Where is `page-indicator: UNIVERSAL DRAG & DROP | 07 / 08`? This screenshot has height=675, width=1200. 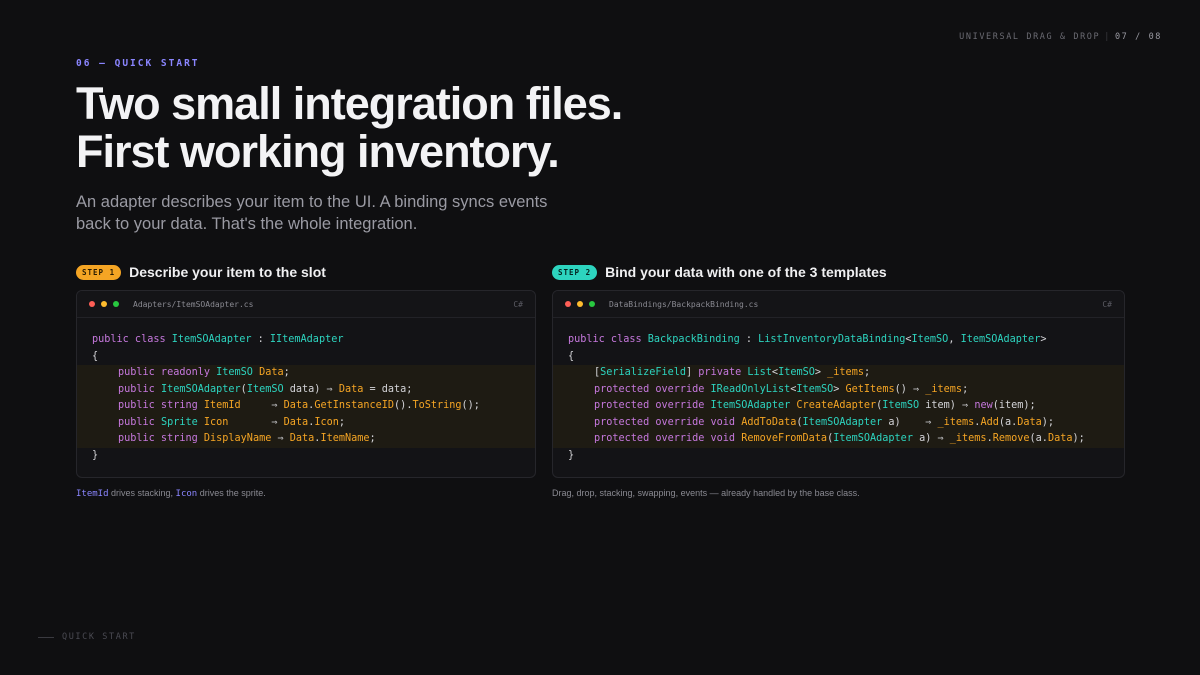
page-indicator: UNIVERSAL DRAG & DROP | 07 / 08 is located at coordinates (1060, 37).